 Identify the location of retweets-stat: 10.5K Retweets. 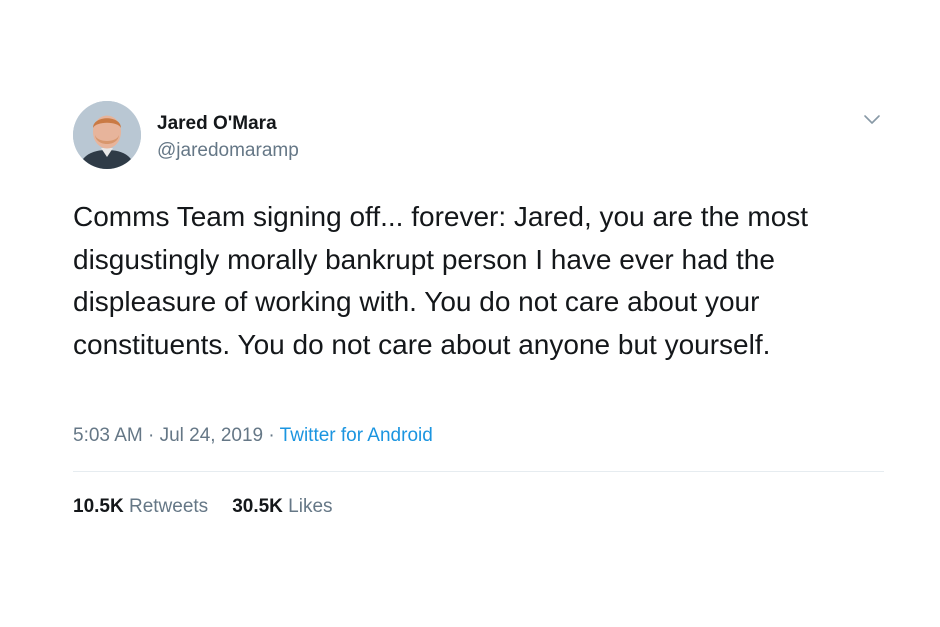
(140, 507).